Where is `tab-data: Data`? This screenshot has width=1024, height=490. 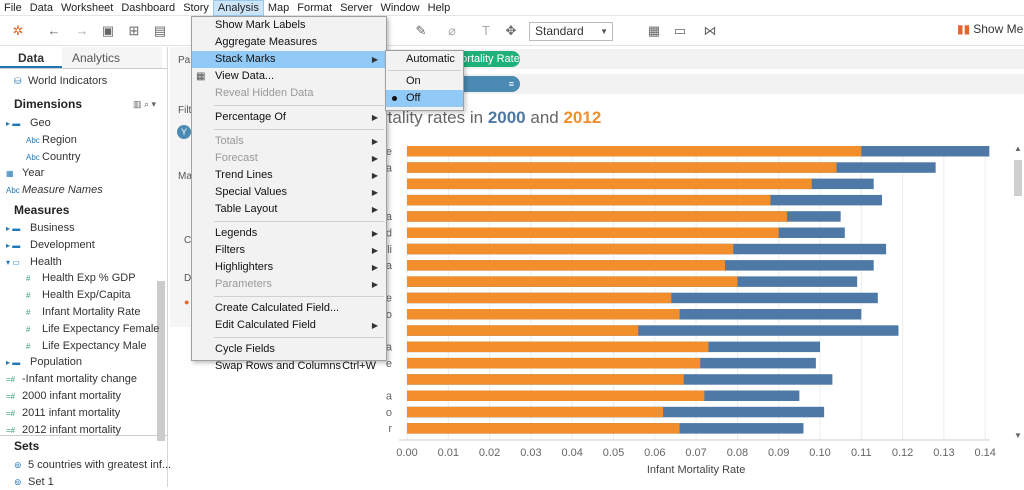 tab-data: Data is located at coordinates (31, 57).